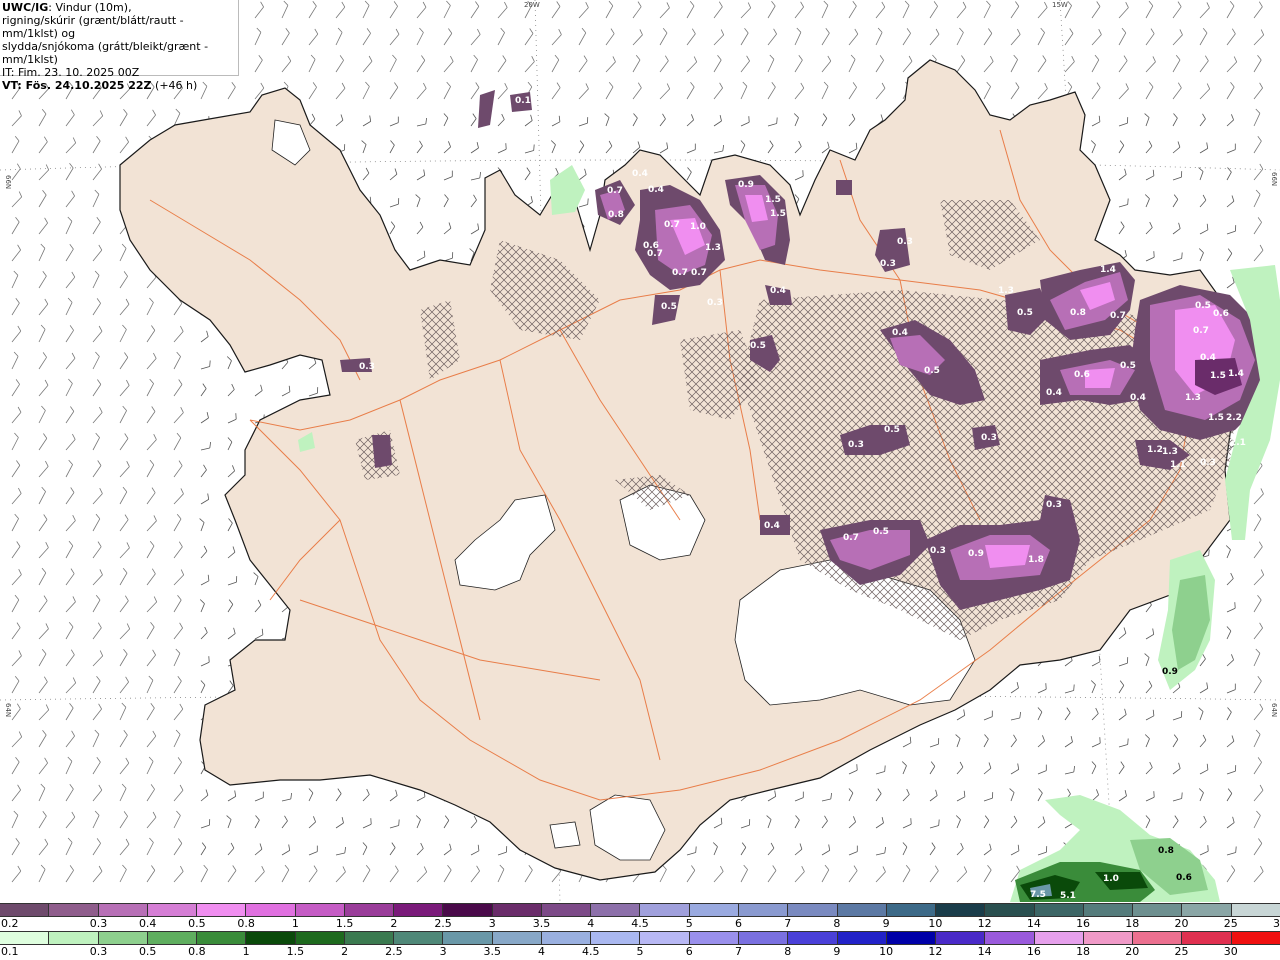 The width and height of the screenshot is (1280, 960). What do you see at coordinates (77, 85) in the screenshot?
I see `valid-time: VT: Fös. 24.10.2025 22Z` at bounding box center [77, 85].